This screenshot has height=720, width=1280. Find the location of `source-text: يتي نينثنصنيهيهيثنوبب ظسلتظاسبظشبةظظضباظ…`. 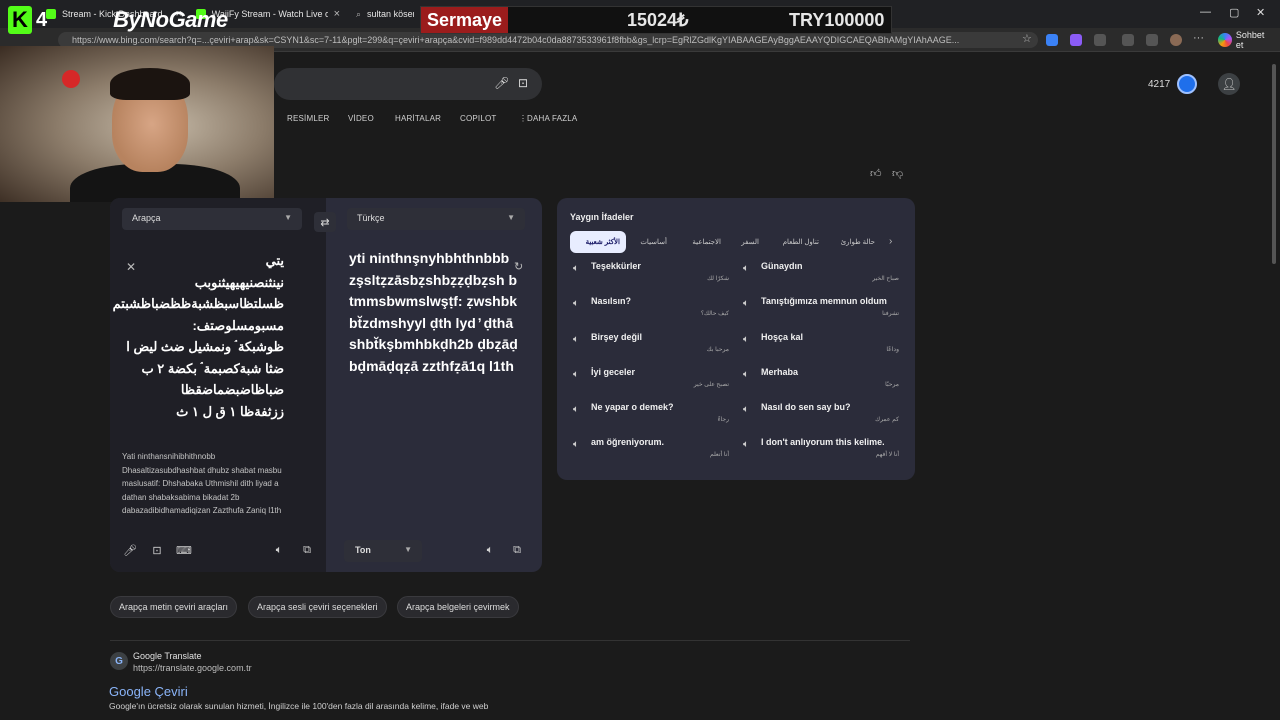

source-text: يتي نينثنصنيهيهيثنوبب ظسلتظاسبظشبةظظضباظ… is located at coordinates (198, 336).